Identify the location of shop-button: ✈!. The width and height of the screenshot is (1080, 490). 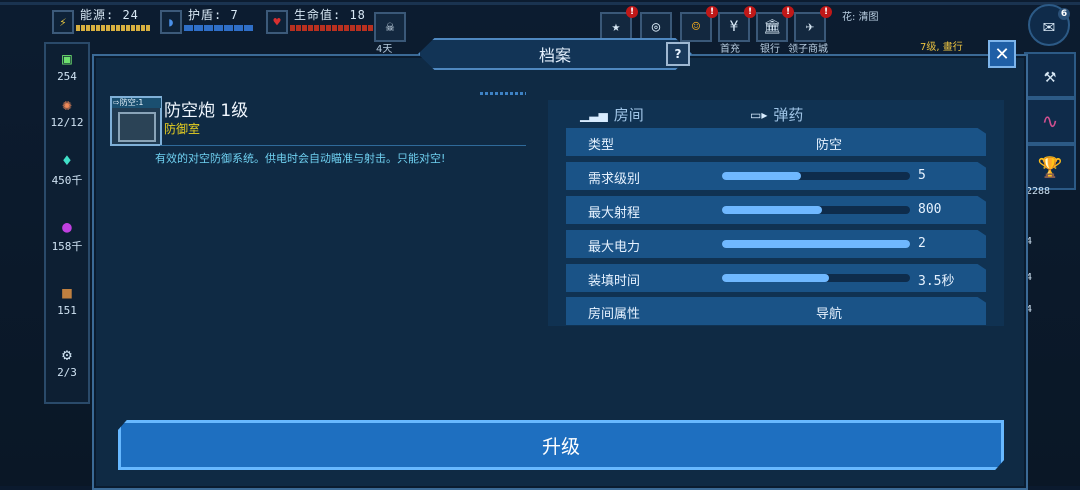
(813, 24).